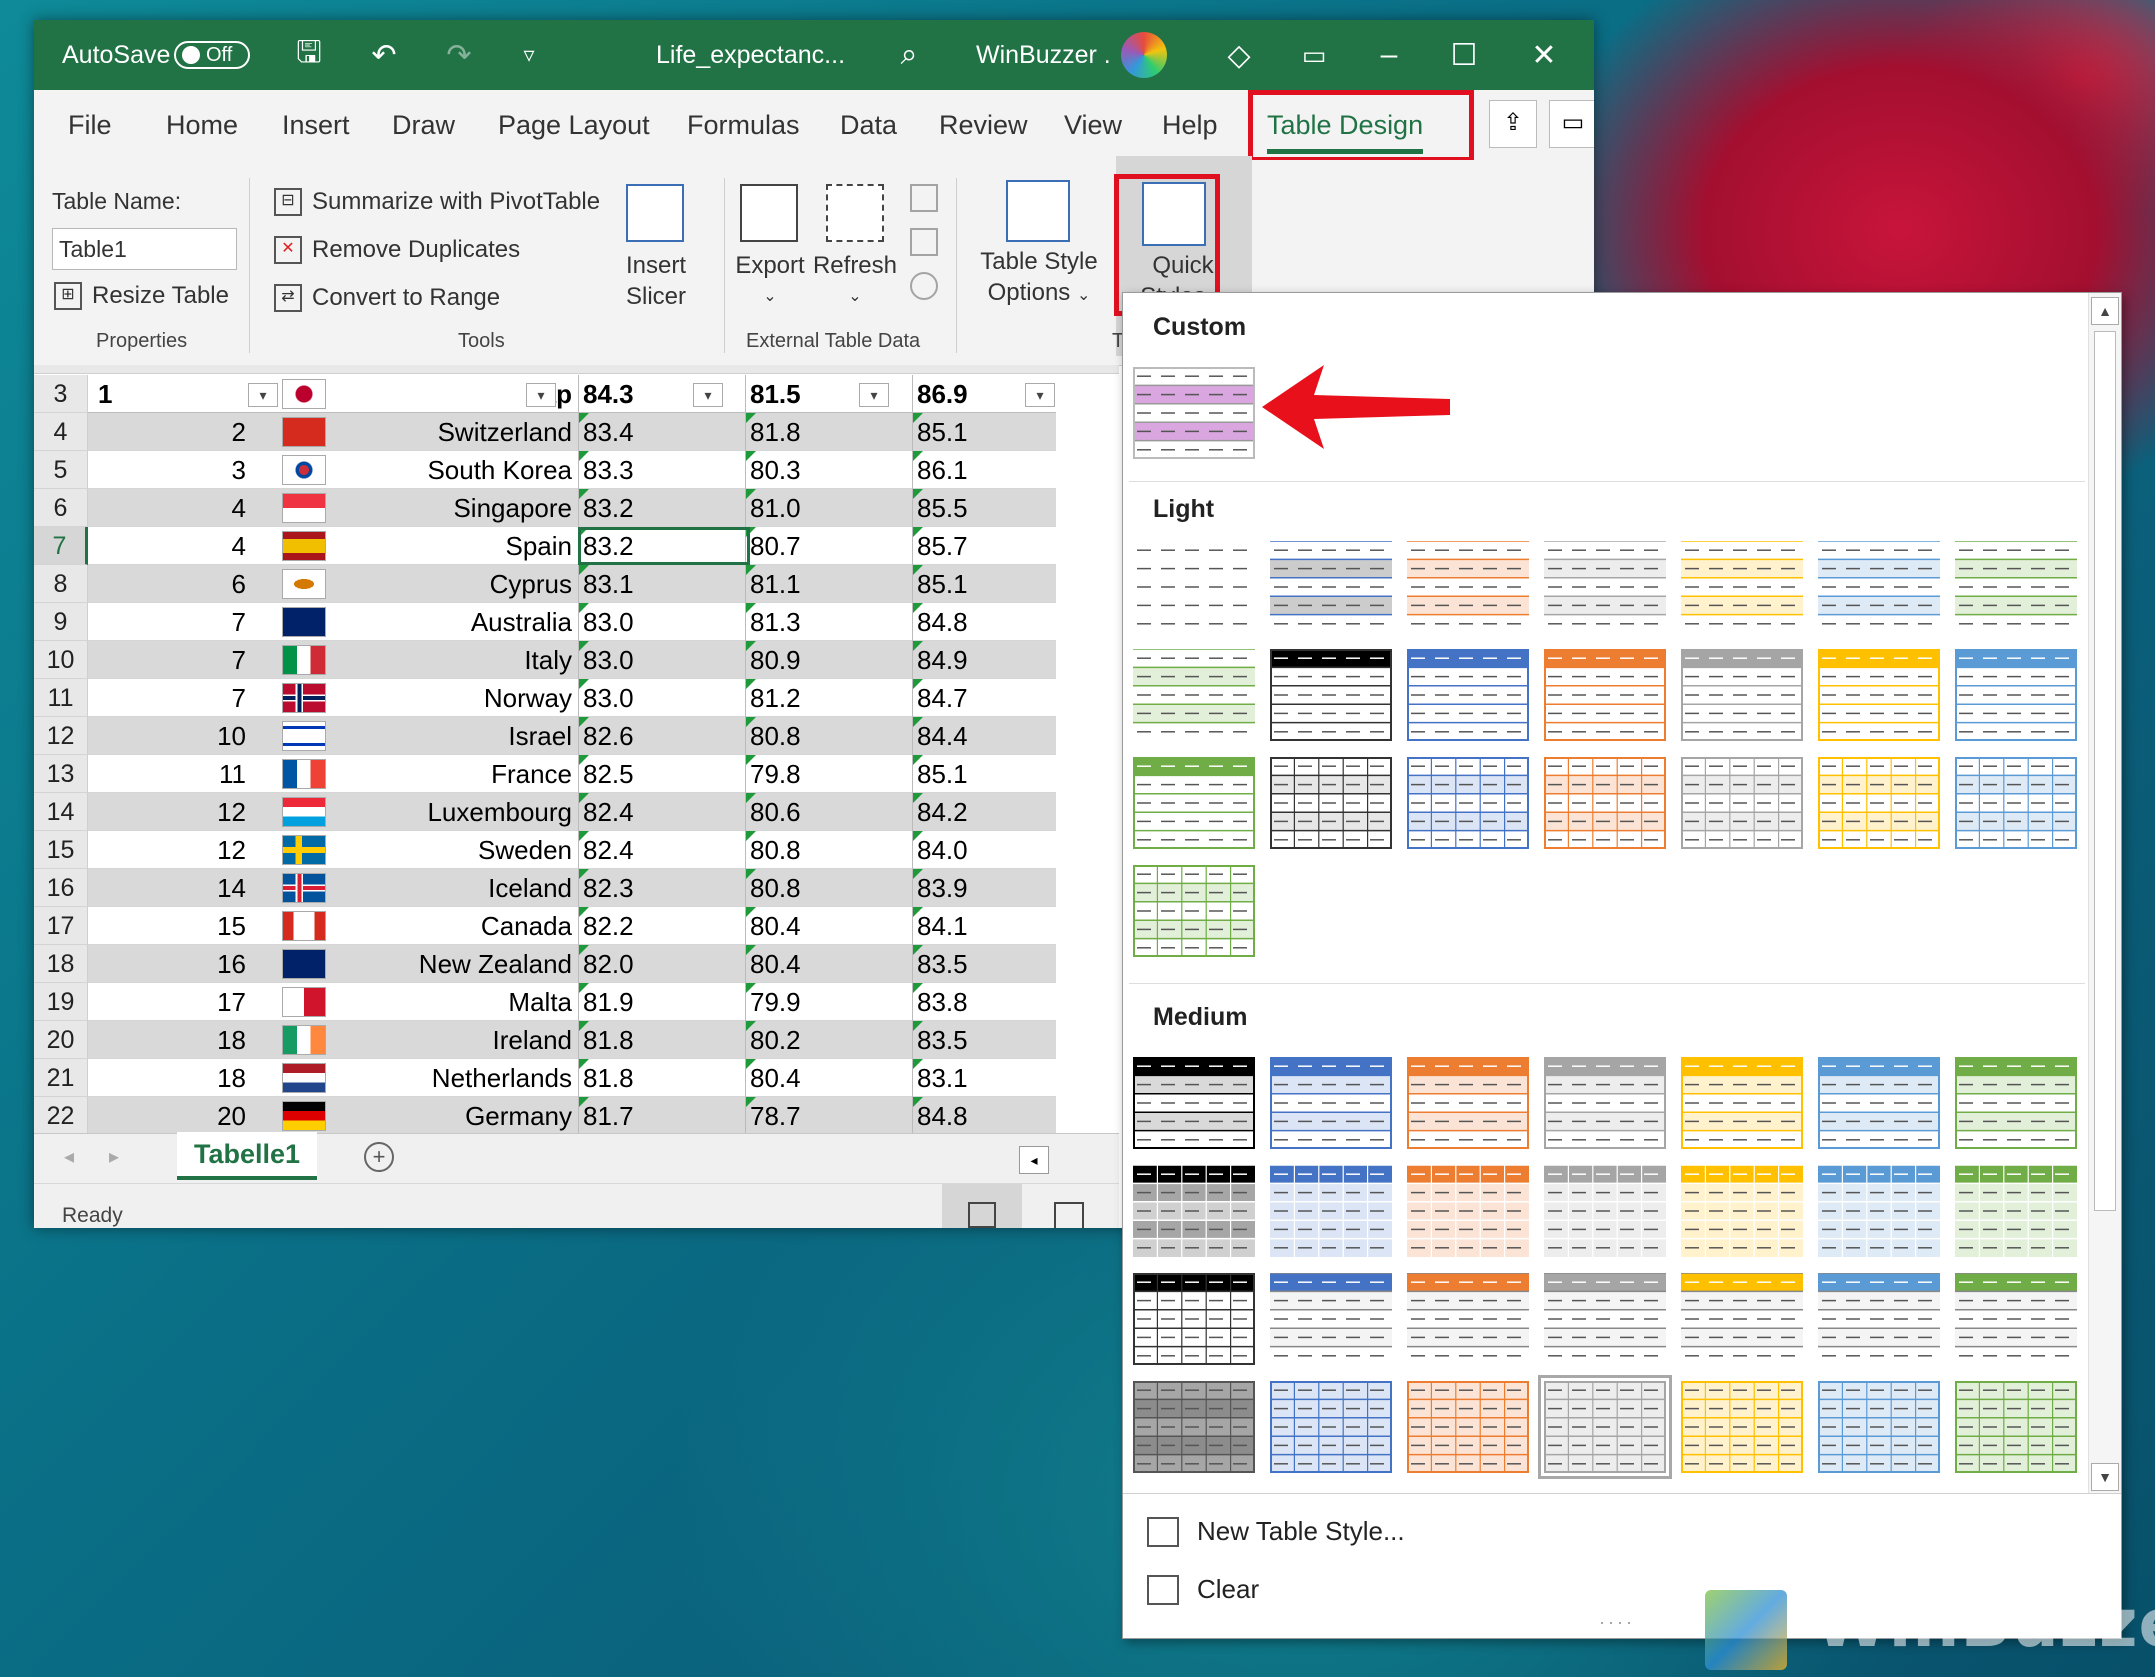 This screenshot has width=2155, height=1677. I want to click on row-header: 7, so click(61, 546).